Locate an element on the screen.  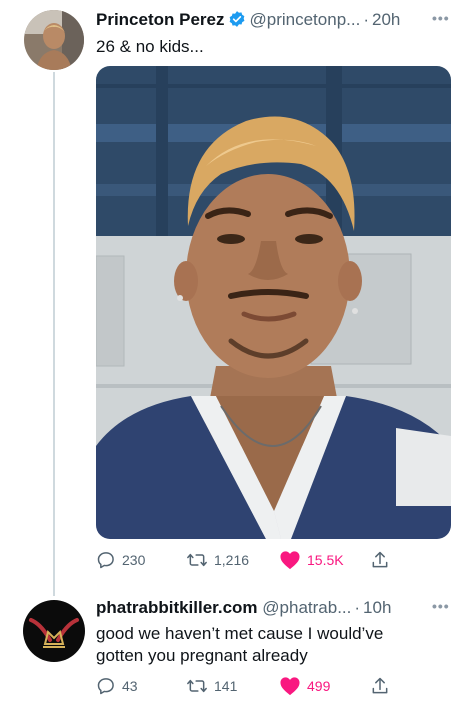
tweet-timestamp: 20h is located at coordinates (386, 19).